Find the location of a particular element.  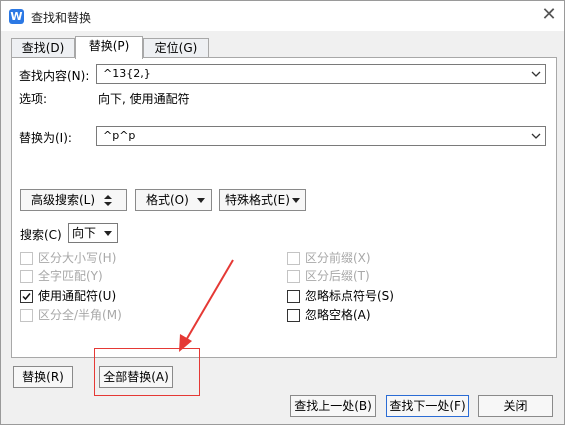

checkmark-icon is located at coordinates (26, 297).